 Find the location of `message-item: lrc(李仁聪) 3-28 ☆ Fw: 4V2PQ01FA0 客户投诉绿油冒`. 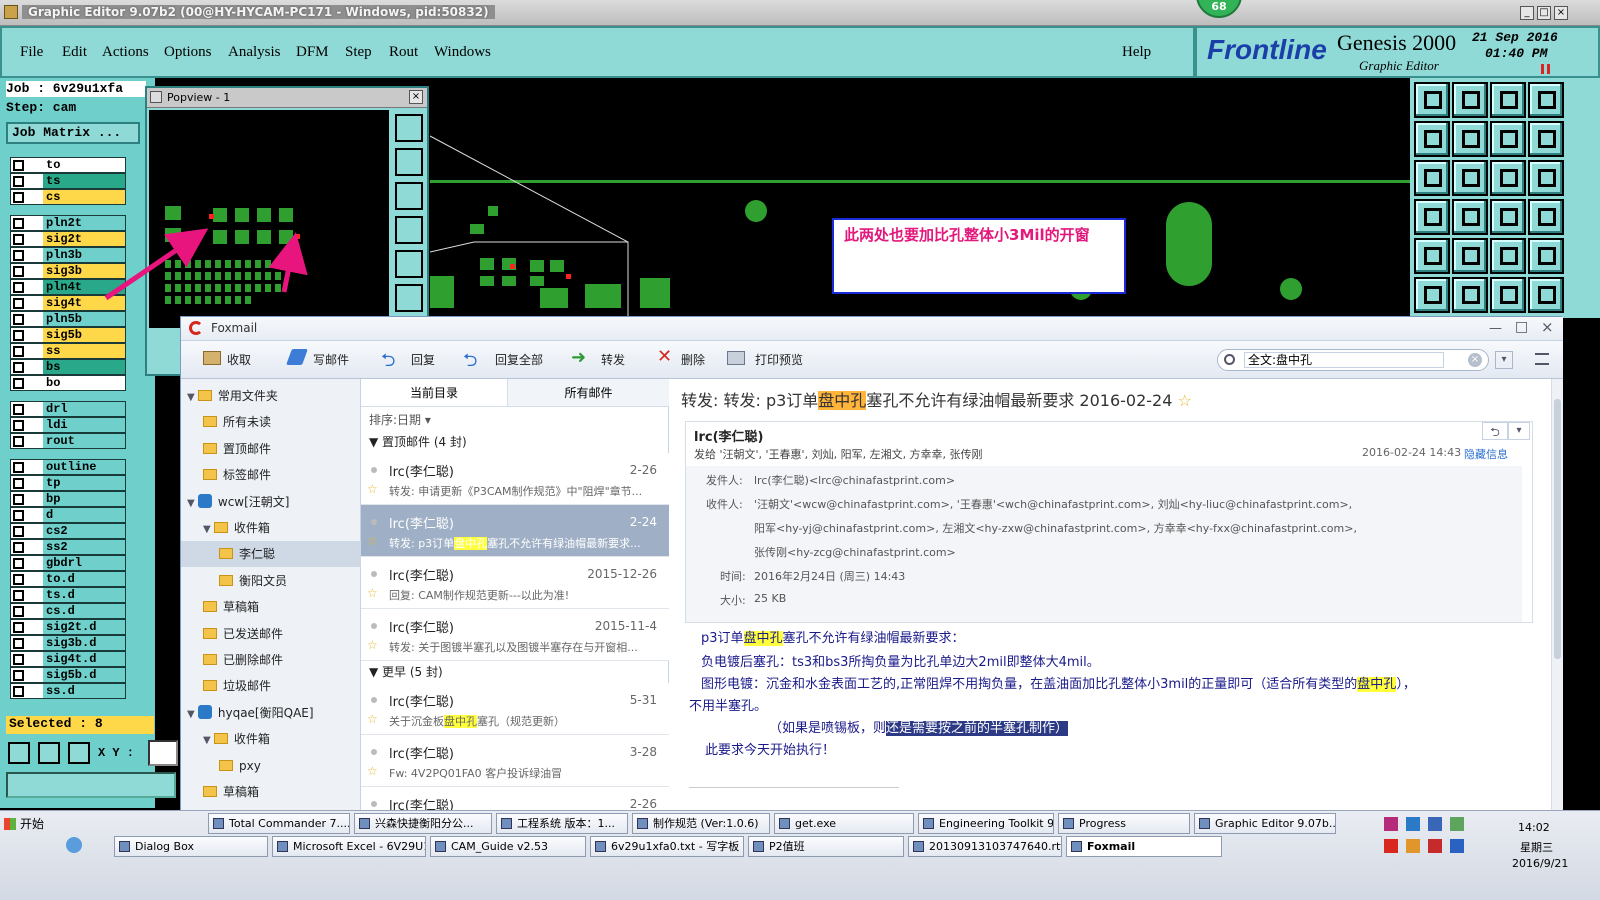

message-item: lrc(李仁聪) 3-28 ☆ Fw: 4V2PQ01FA0 客户投诉绿油冒 is located at coordinates (515, 761).